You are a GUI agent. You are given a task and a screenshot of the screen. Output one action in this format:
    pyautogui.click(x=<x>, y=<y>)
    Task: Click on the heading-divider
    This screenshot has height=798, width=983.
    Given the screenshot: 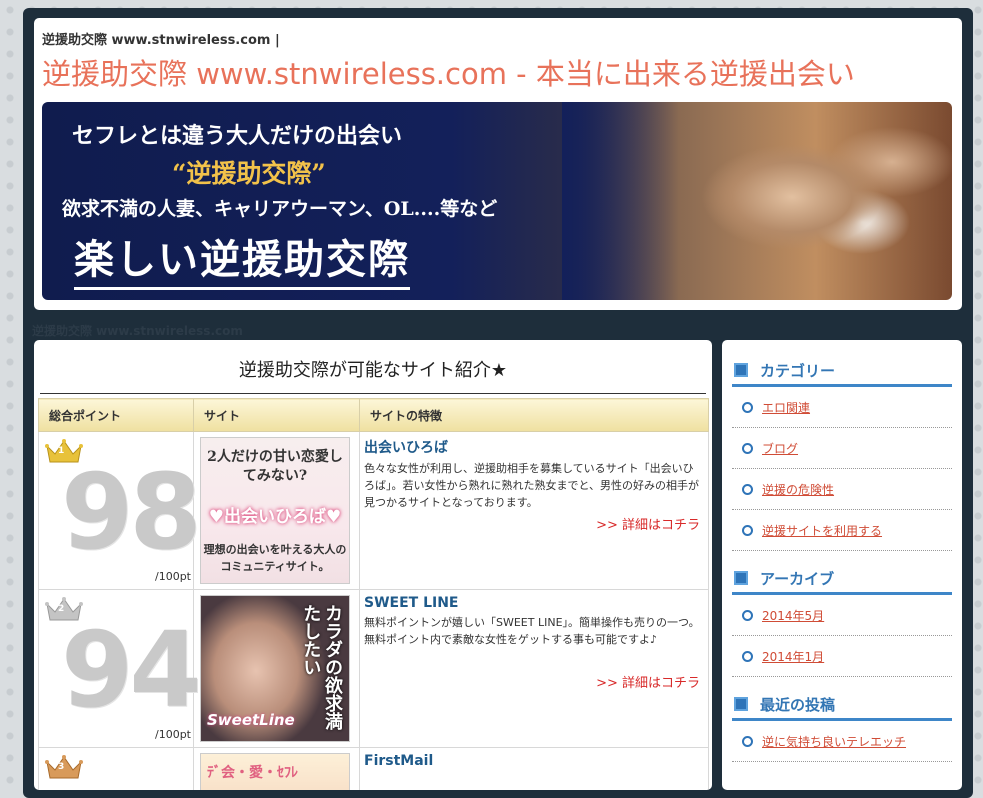 What is the action you would take?
    pyautogui.click(x=373, y=393)
    